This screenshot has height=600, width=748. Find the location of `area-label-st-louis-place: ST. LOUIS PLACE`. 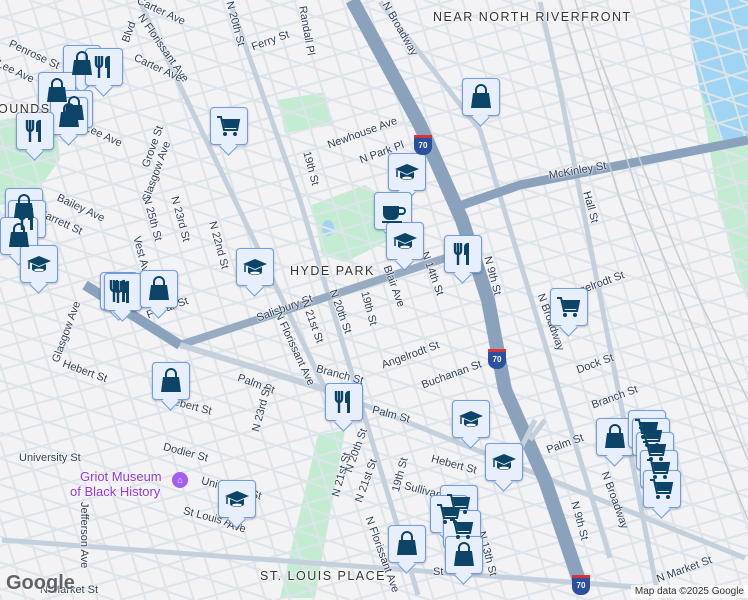

area-label-st-louis-place: ST. LOUIS PLACE is located at coordinates (323, 576).